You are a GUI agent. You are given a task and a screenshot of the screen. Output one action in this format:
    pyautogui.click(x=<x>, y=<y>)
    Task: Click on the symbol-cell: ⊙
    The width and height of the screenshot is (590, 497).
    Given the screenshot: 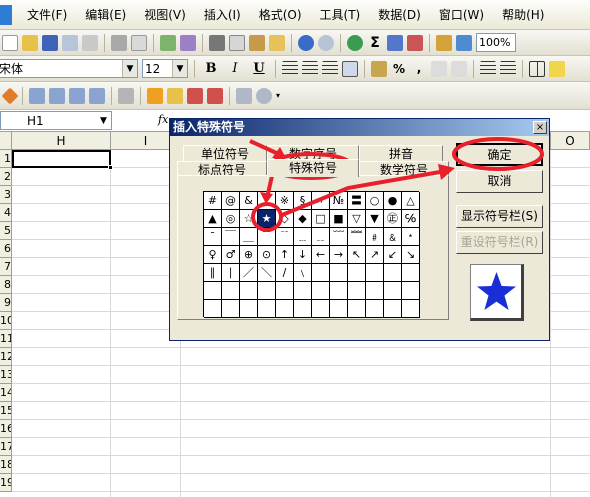 What is the action you would take?
    pyautogui.click(x=267, y=255)
    